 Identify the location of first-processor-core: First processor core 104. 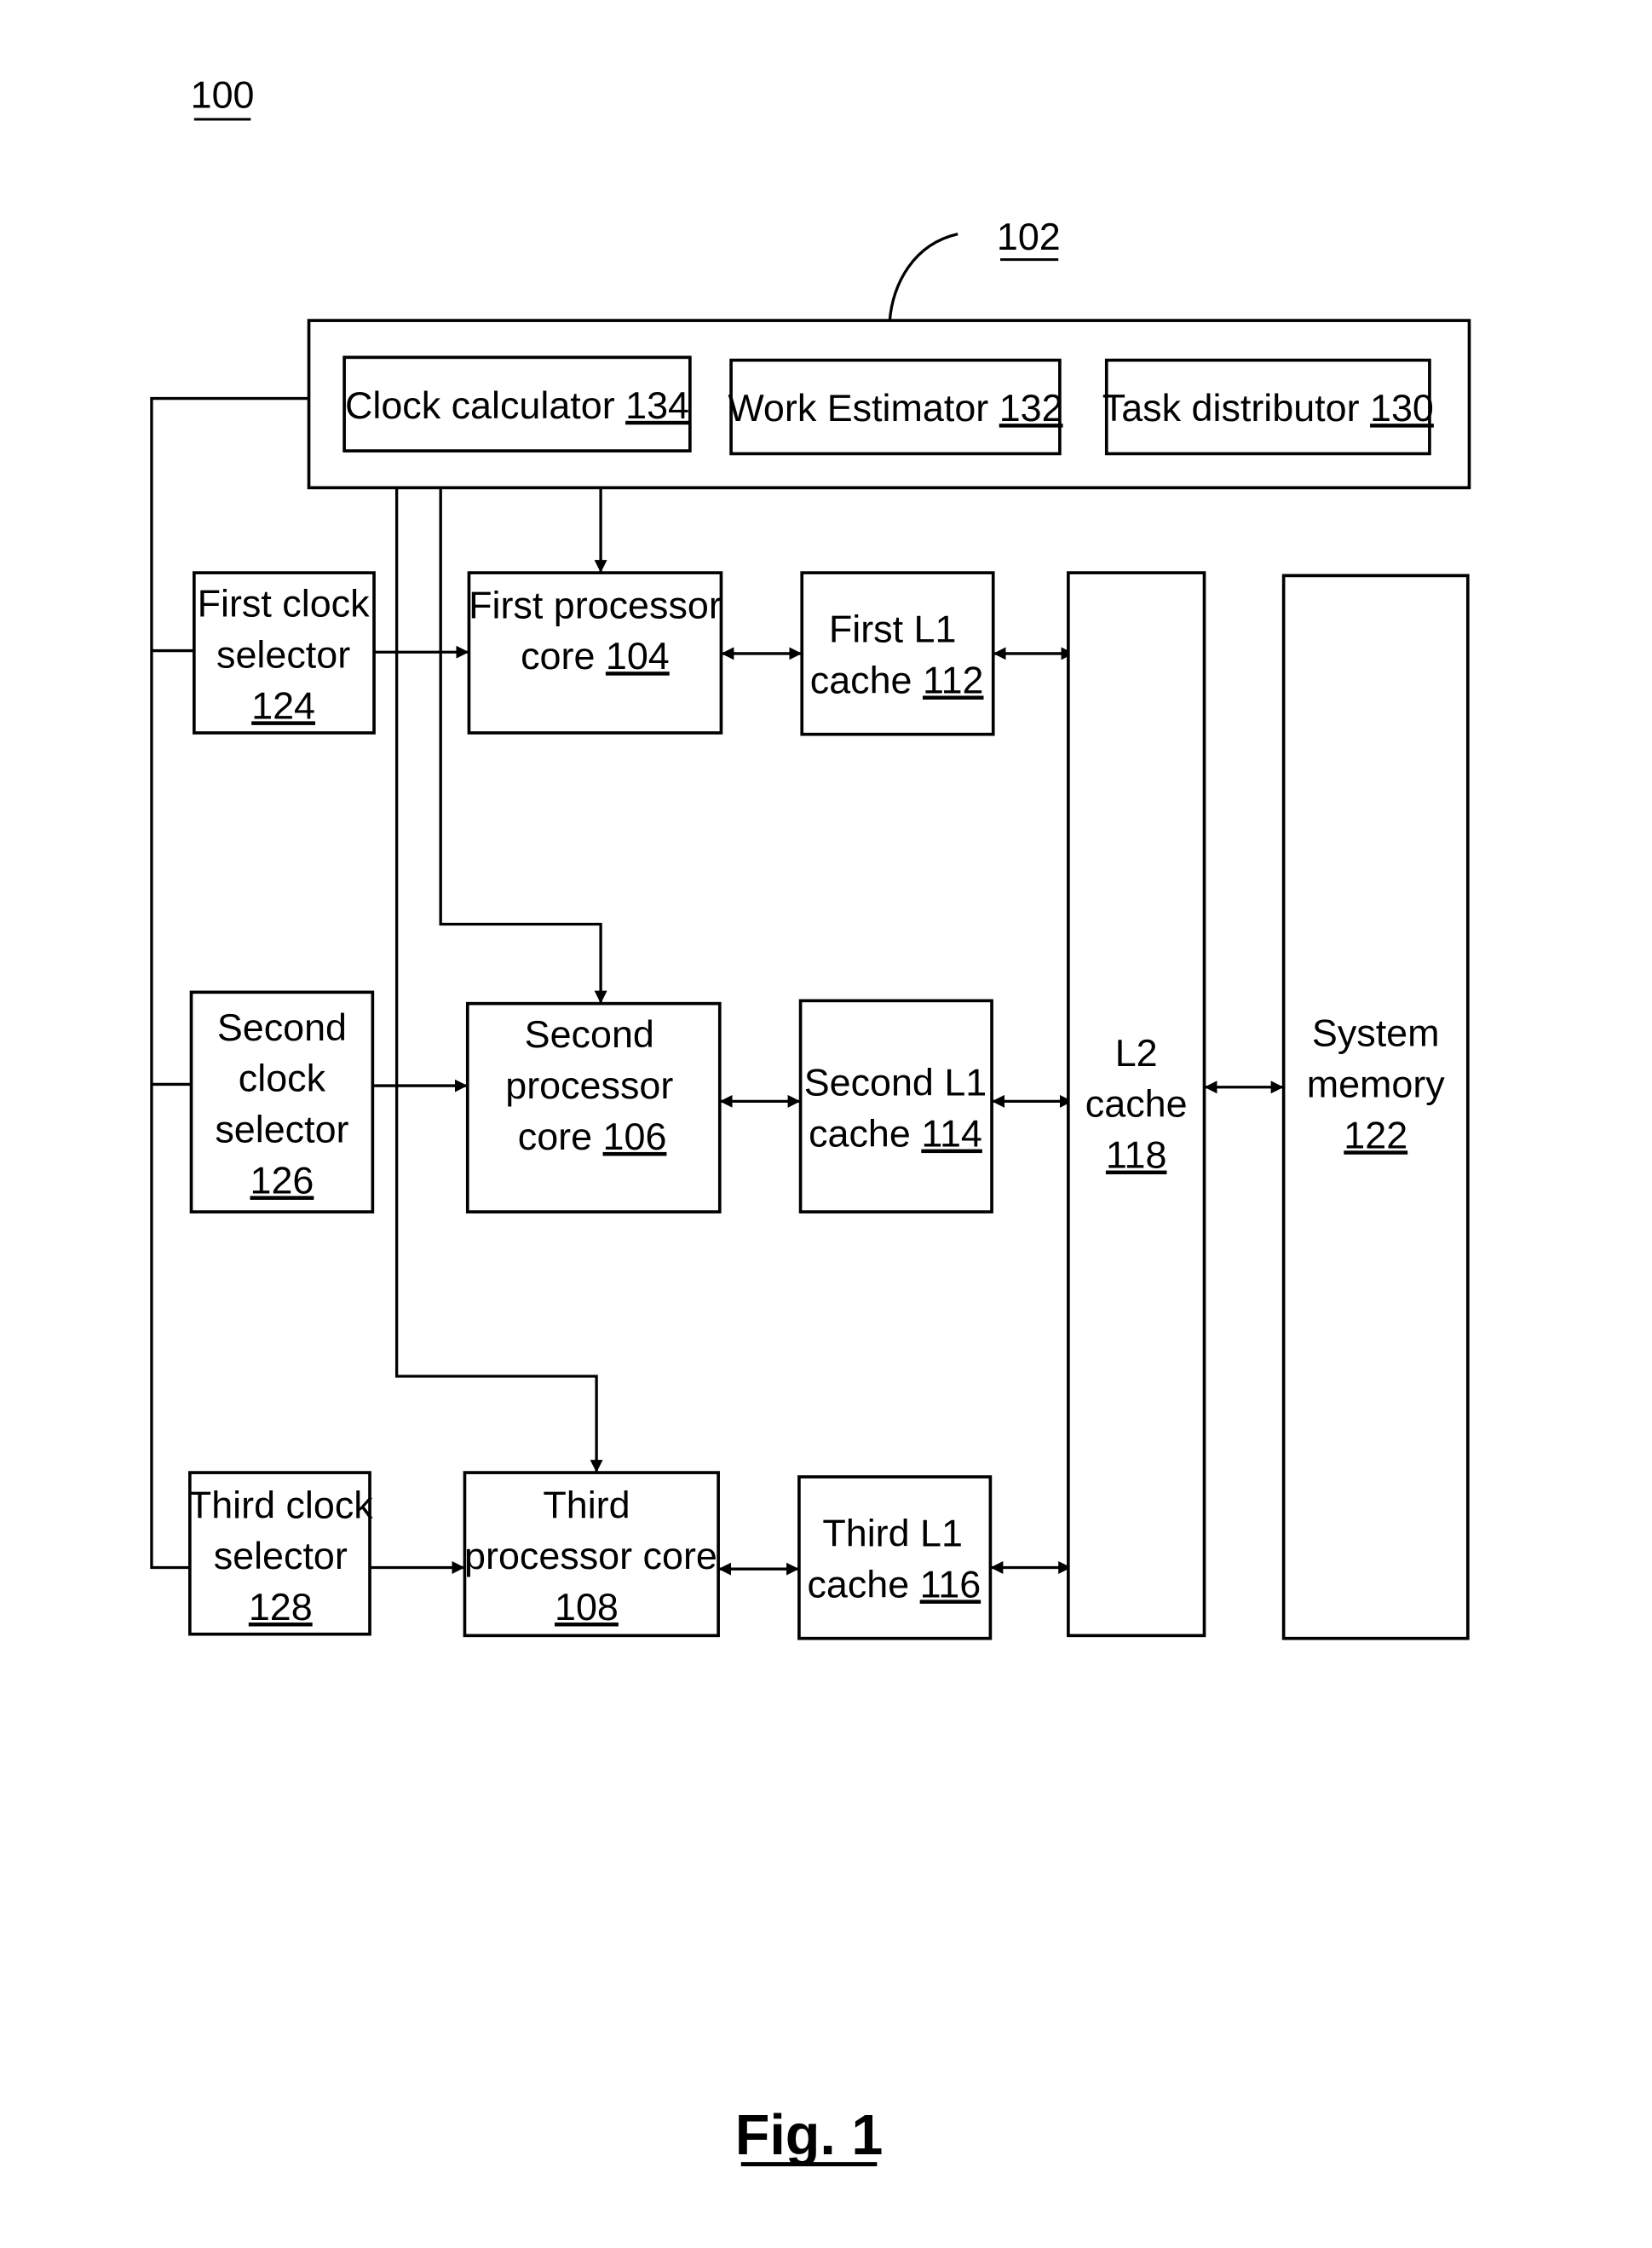
(595, 653).